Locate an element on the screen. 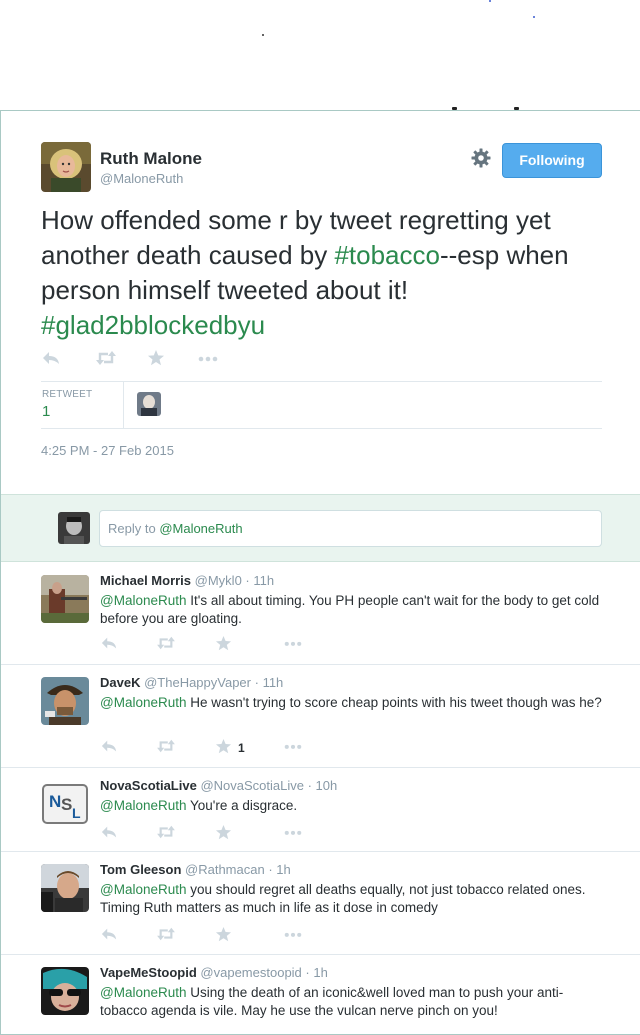 The height and width of the screenshot is (1035, 640). reply-header: VapeMeStoopid @vapemestoopid · 1h is located at coordinates (214, 972).